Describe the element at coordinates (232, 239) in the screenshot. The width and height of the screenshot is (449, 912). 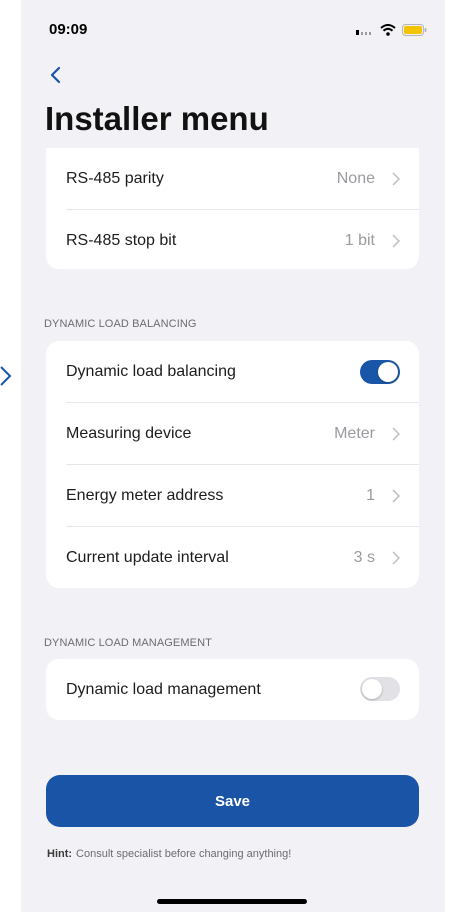
I see `list-item-rs485-stop-bit: RS-485 stop bit 1 bit` at that location.